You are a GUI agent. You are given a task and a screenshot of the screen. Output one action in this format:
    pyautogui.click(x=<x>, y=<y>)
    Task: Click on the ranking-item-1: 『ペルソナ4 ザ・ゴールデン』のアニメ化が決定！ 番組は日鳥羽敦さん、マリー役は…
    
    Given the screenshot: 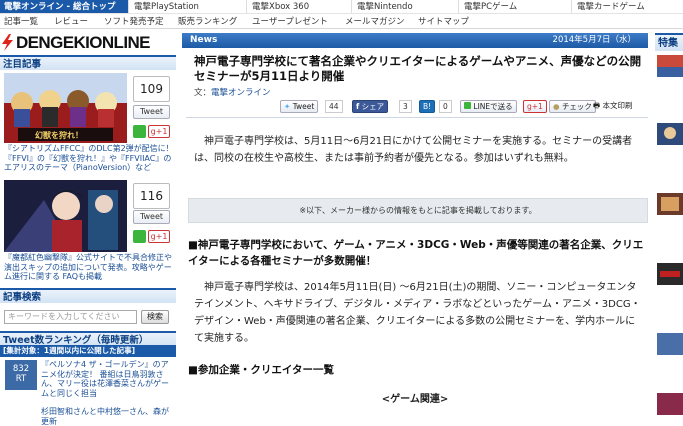 What is the action you would take?
    pyautogui.click(x=108, y=379)
    